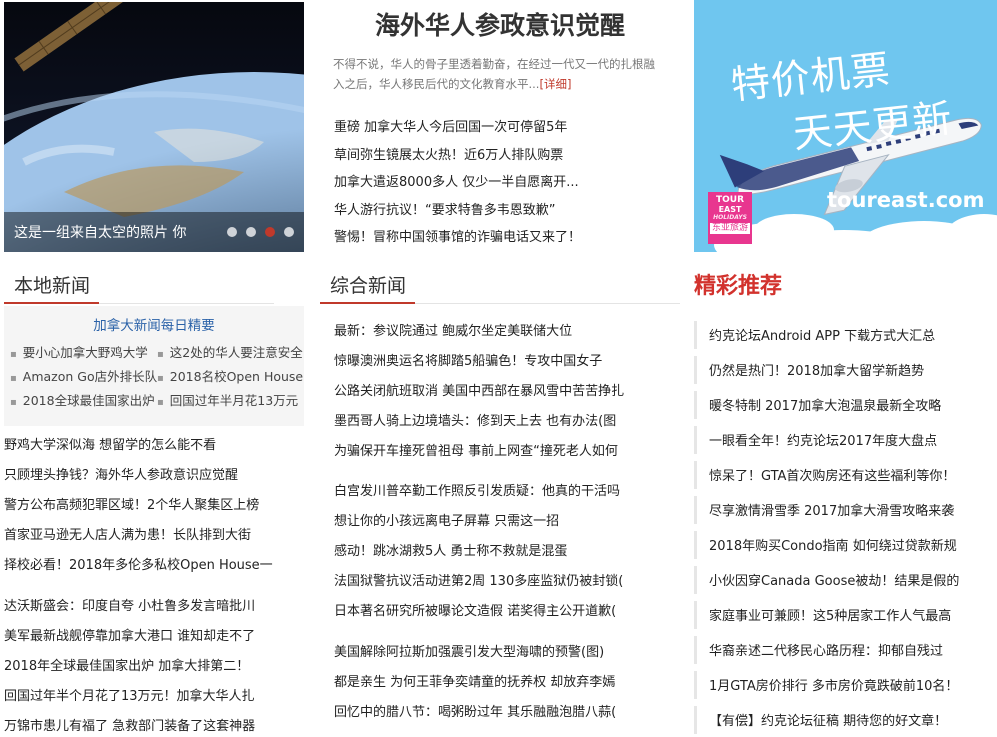  Describe the element at coordinates (833, 546) in the screenshot. I see `pick-text: 2018年购买Condo指南 如何绕过贷款新规` at that location.